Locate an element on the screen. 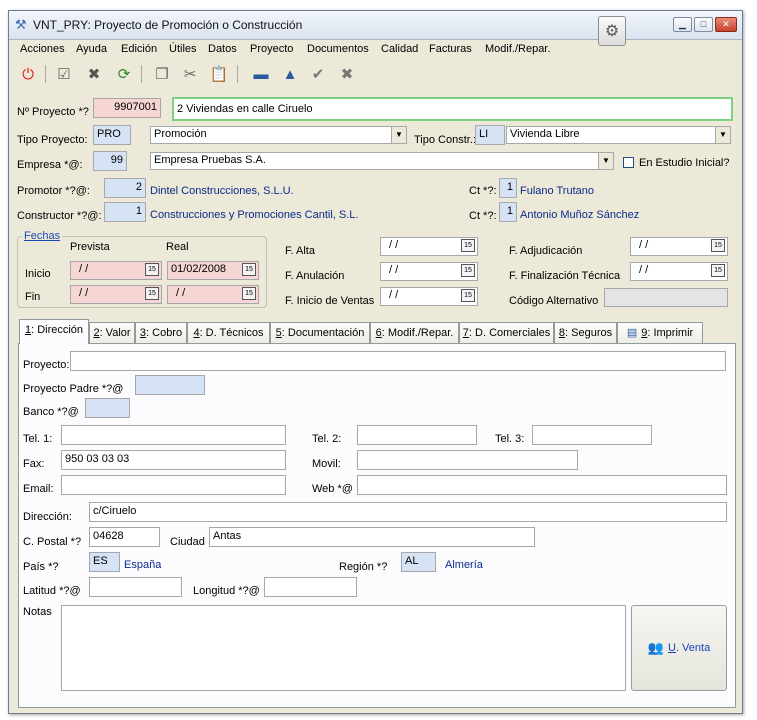  web-field is located at coordinates (542, 485).